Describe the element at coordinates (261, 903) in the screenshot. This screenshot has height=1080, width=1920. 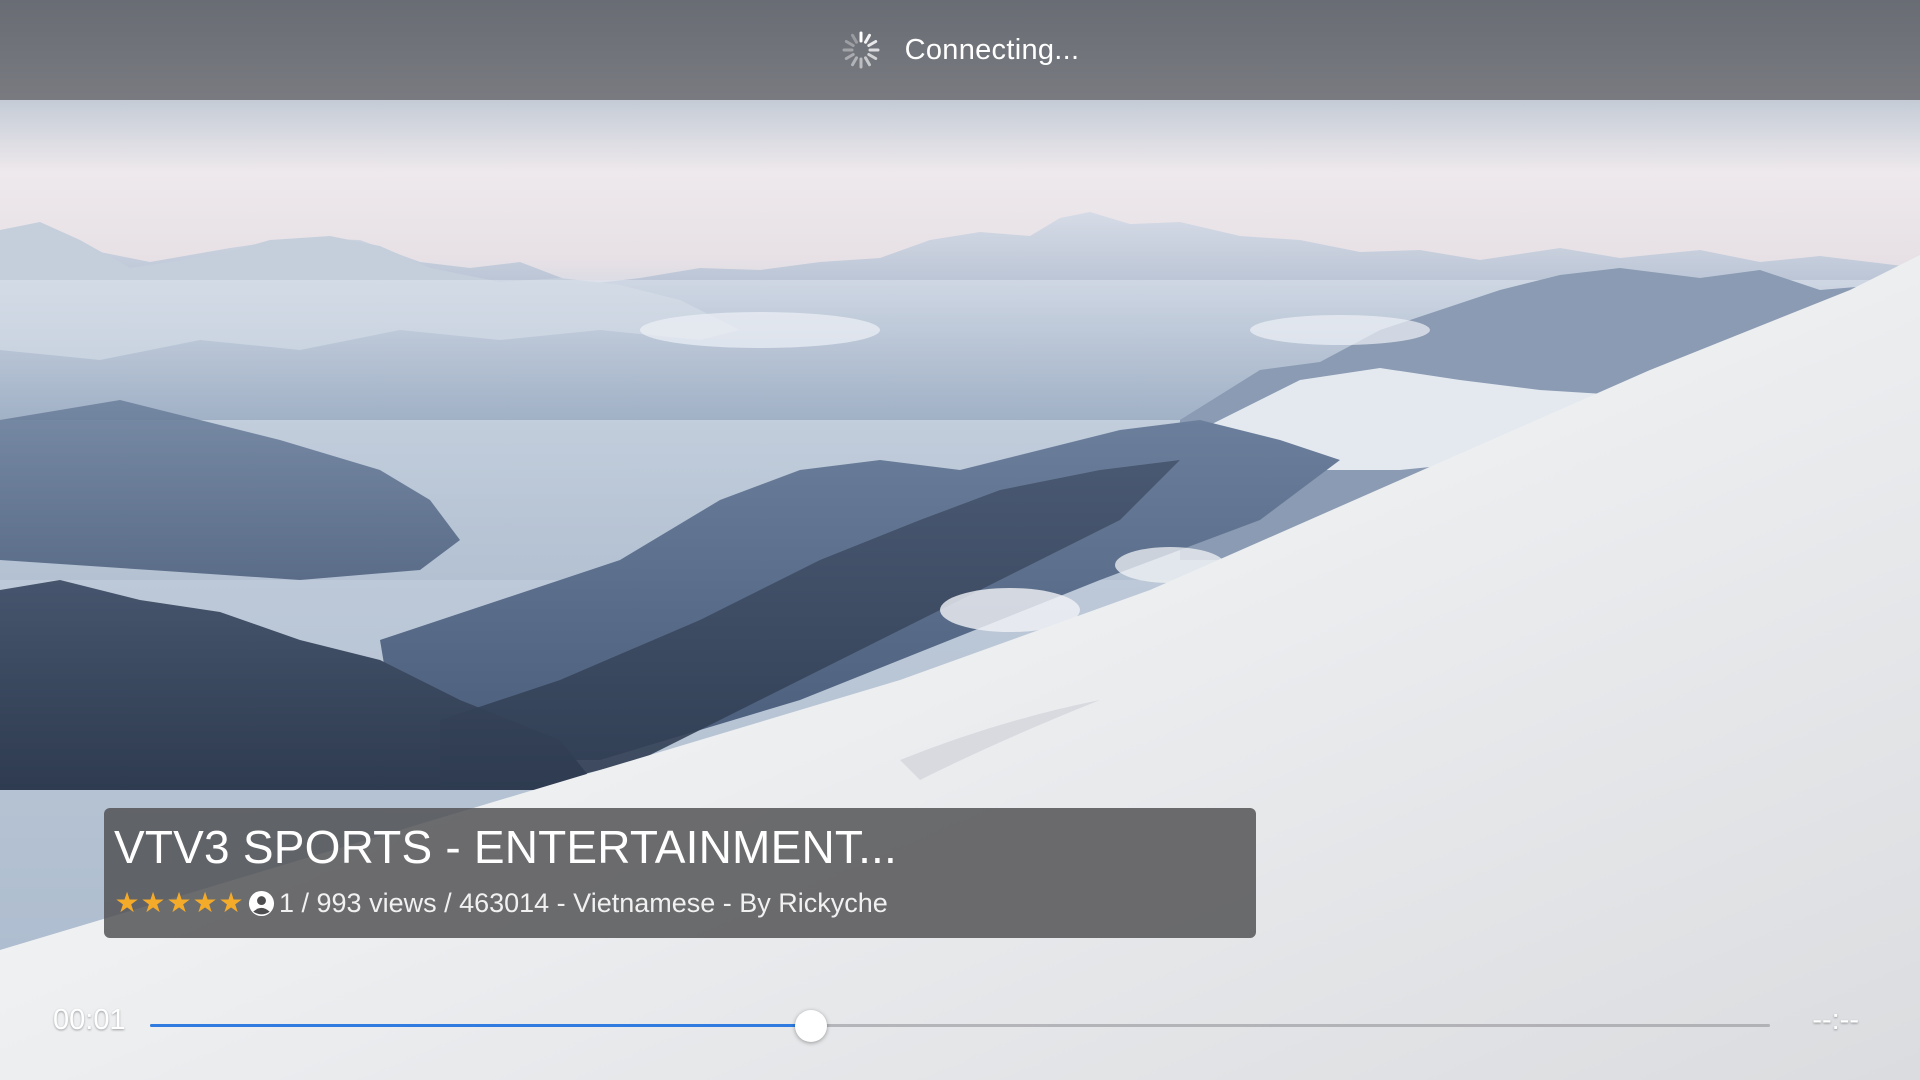
I see `user-icon` at that location.